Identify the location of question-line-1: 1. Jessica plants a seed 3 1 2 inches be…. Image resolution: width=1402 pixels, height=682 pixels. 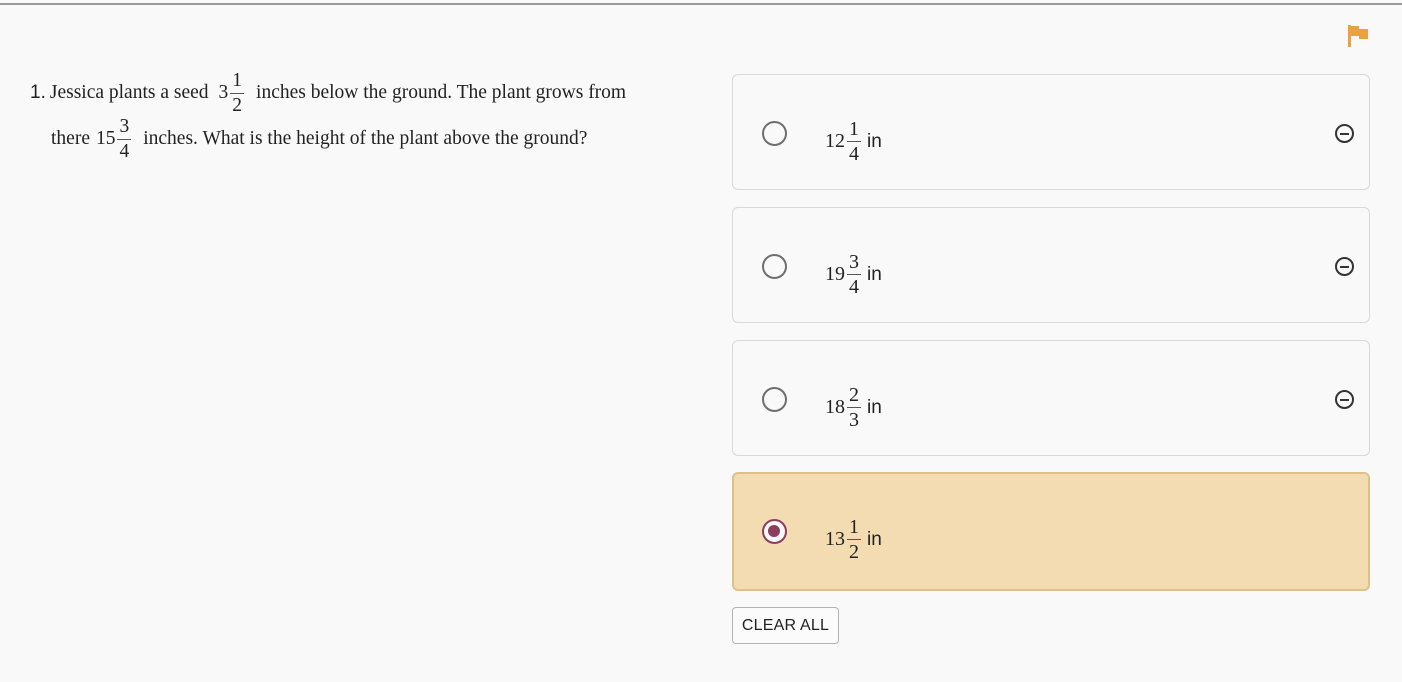
(370, 93).